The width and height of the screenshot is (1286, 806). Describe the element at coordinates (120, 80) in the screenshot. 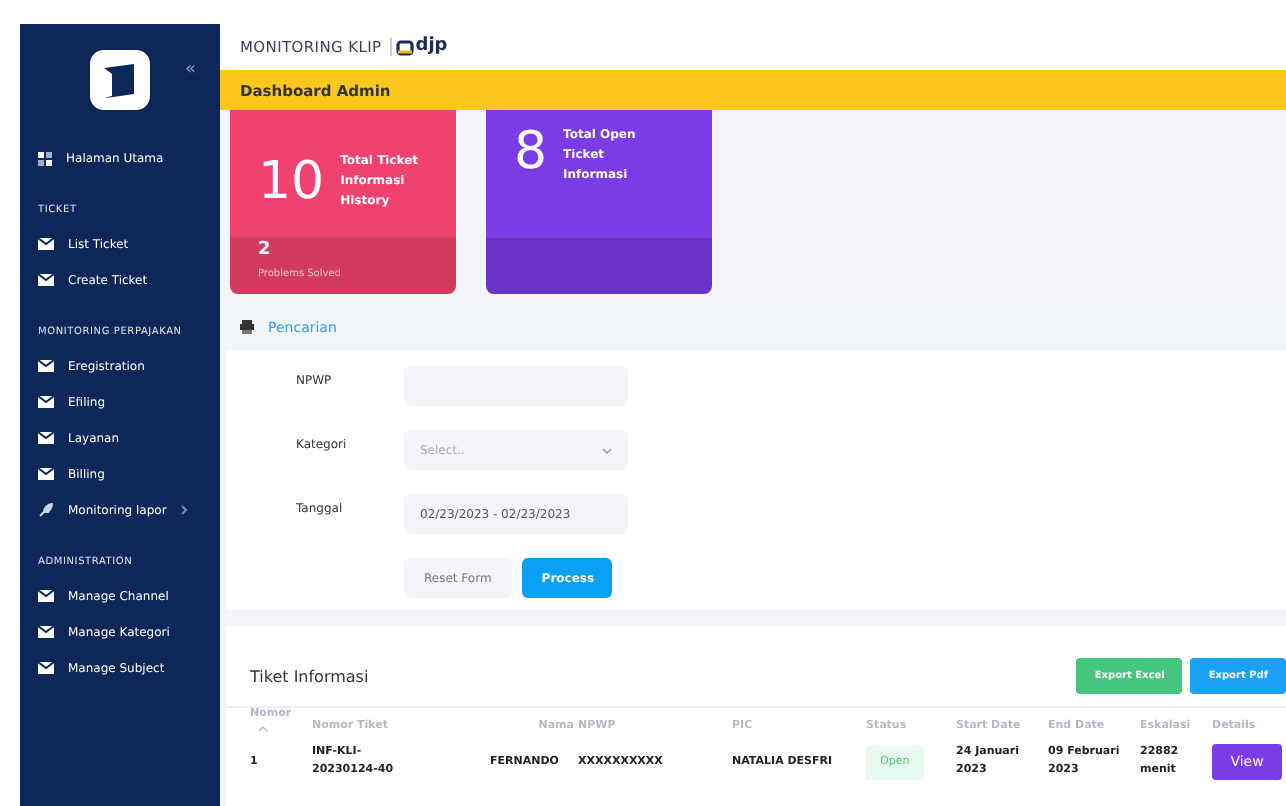

I see `logo-icon` at that location.